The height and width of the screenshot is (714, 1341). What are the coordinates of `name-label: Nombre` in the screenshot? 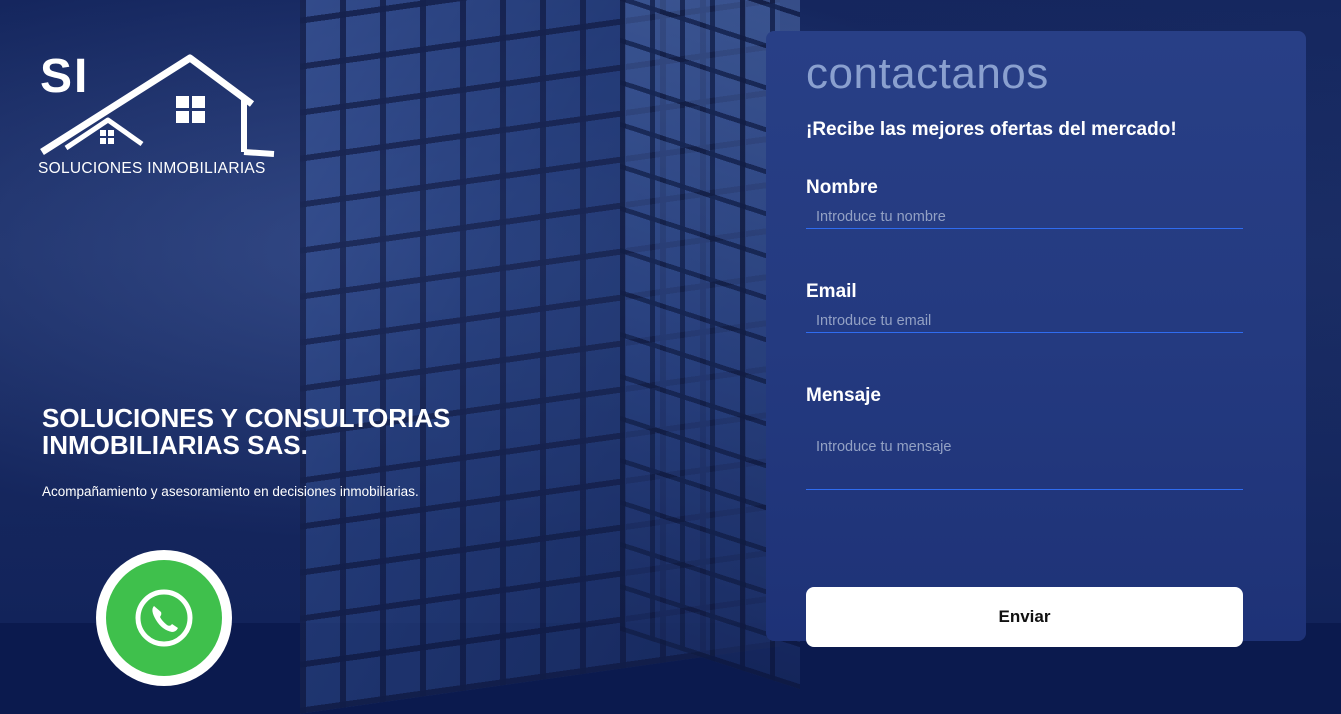 It's located at (842, 187).